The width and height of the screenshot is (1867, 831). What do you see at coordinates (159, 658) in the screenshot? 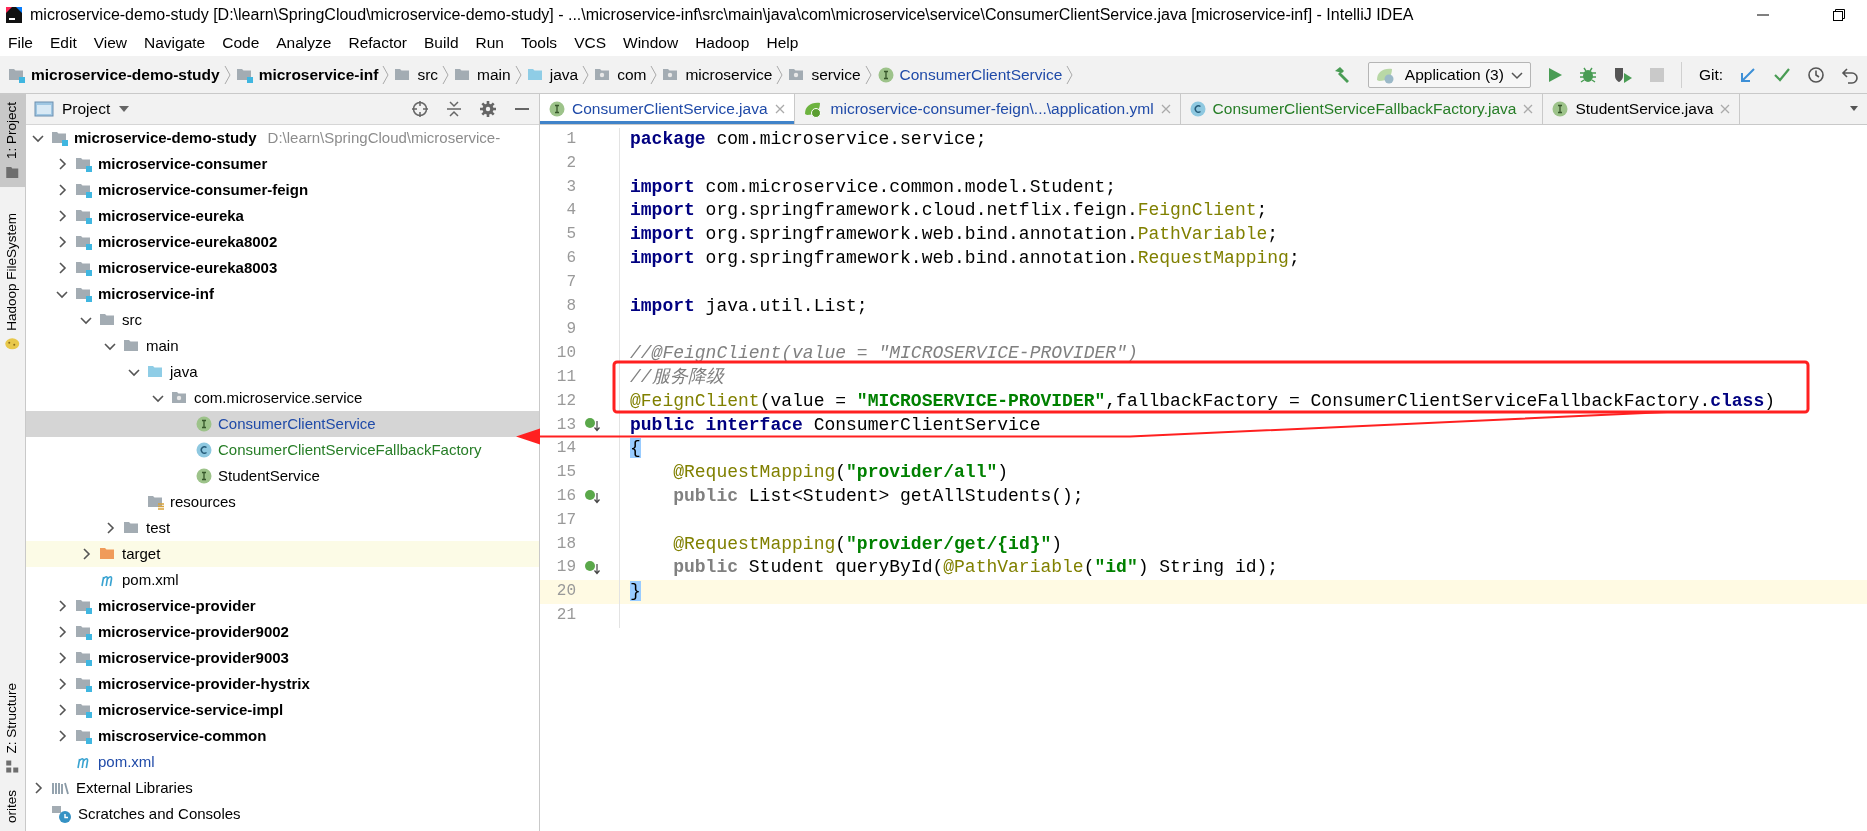
I see `tree-item: microservice-provider9003` at bounding box center [159, 658].